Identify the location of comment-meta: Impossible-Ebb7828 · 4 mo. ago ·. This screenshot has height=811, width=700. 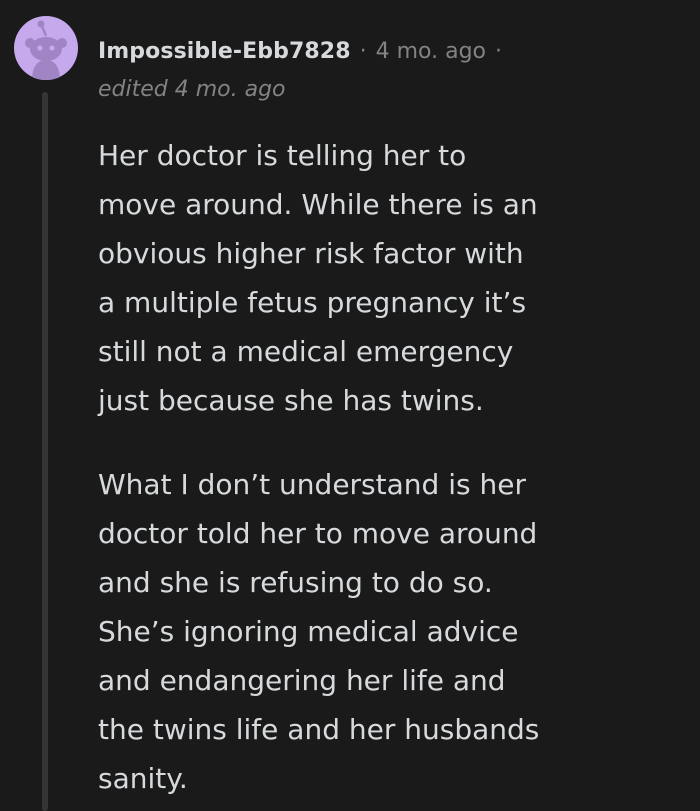
(304, 51).